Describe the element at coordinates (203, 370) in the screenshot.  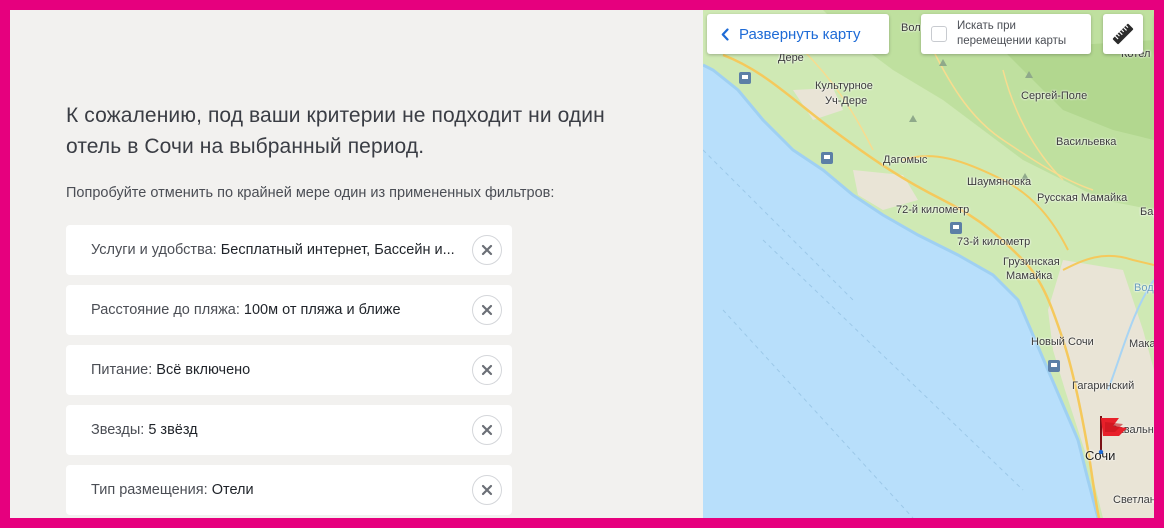
I see `filter-value: Всё включено` at that location.